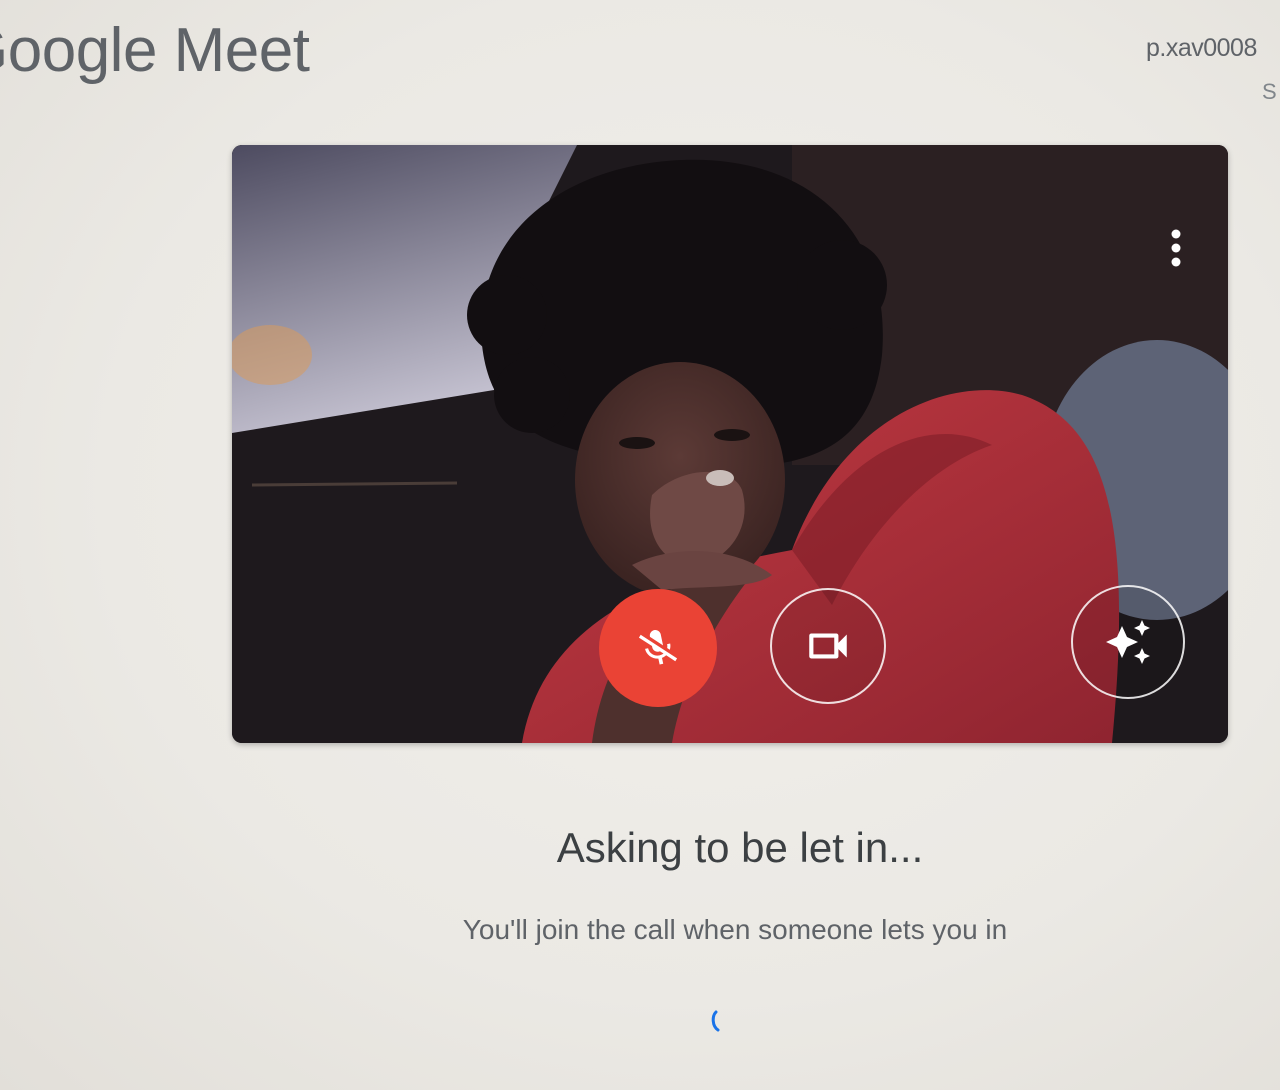 The width and height of the screenshot is (1280, 1090). I want to click on more-vert-icon, so click(1176, 248).